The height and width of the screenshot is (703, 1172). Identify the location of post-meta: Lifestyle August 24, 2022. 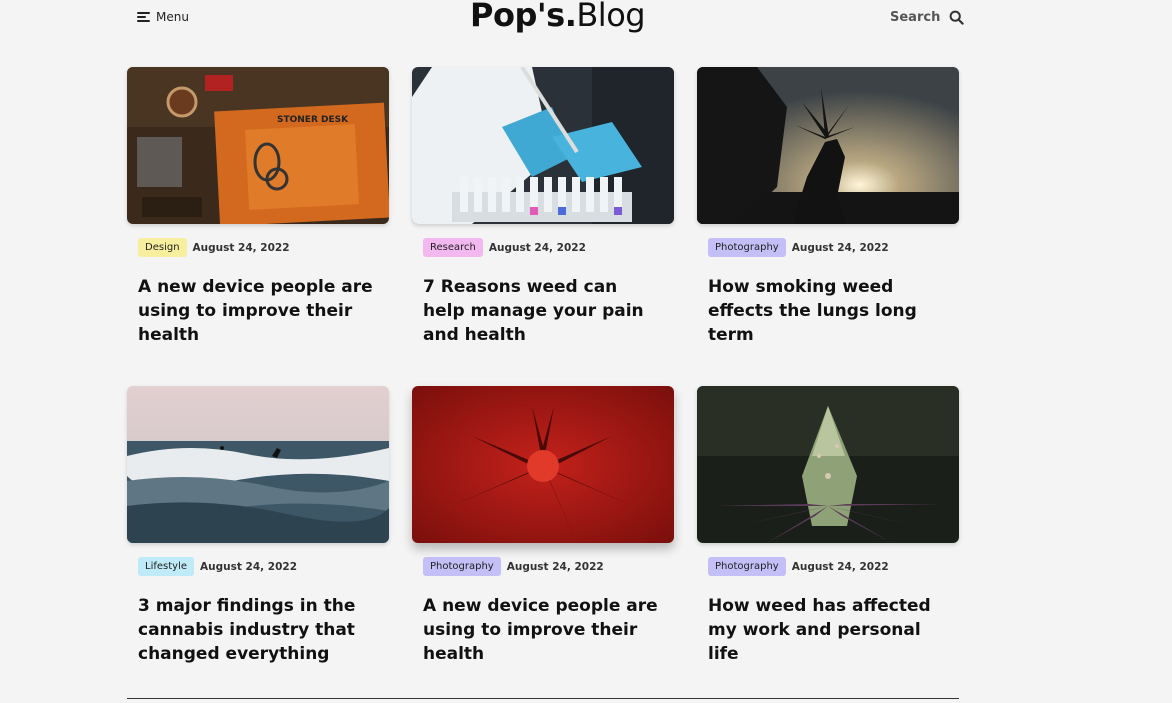
(263, 566).